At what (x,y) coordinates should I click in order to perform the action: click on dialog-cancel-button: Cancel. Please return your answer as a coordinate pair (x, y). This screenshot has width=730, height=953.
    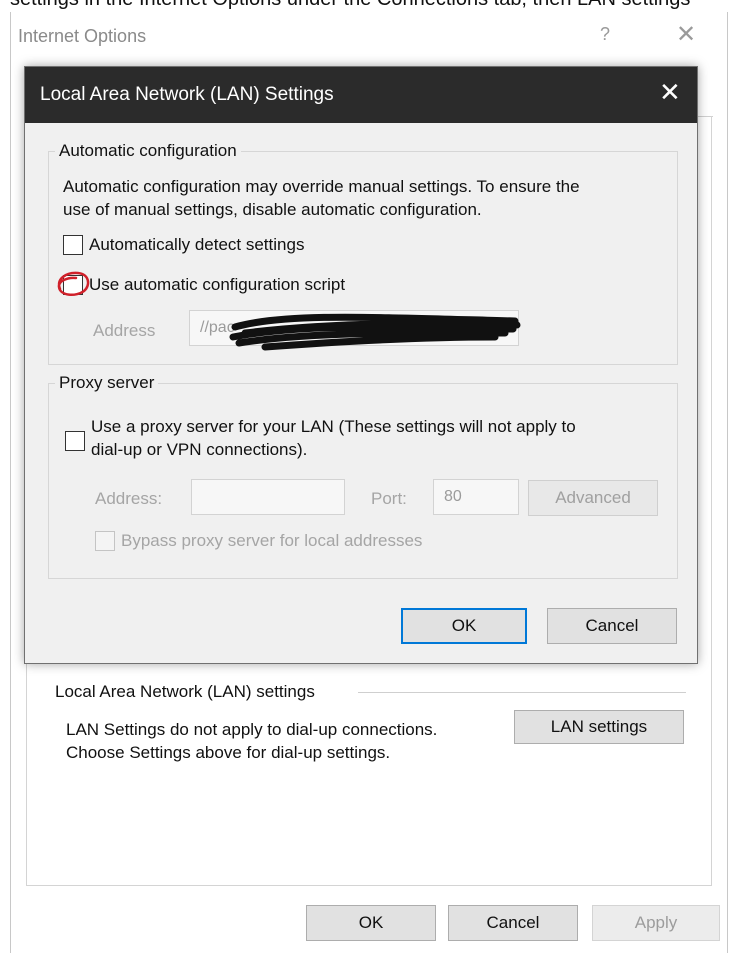
    Looking at the image, I should click on (612, 626).